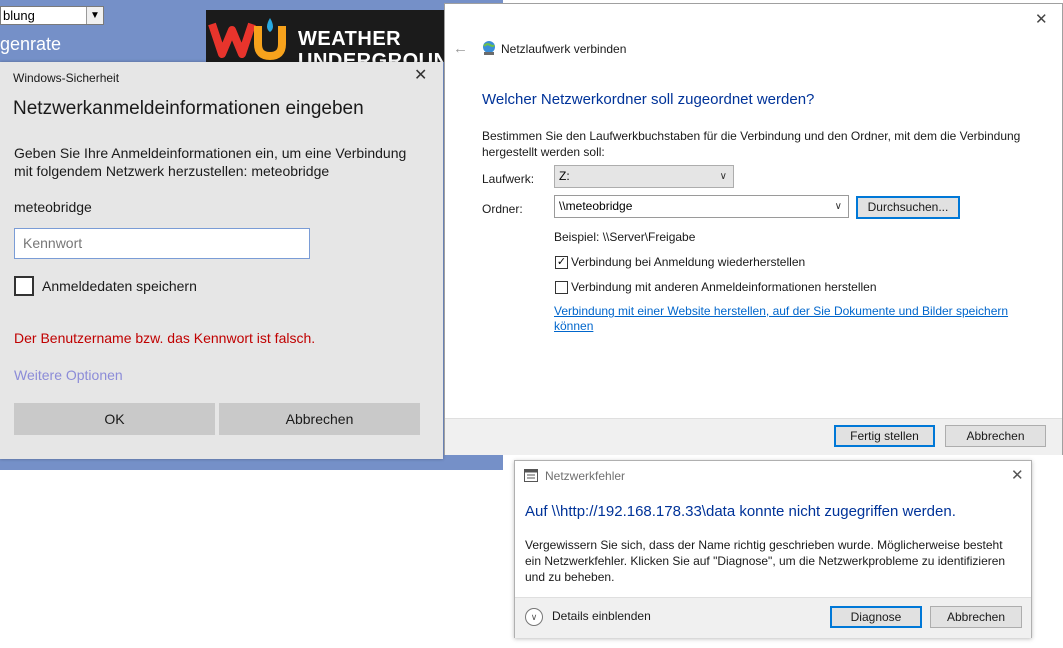  Describe the element at coordinates (53, 207) in the screenshot. I see `username-label: meteobridge` at that location.